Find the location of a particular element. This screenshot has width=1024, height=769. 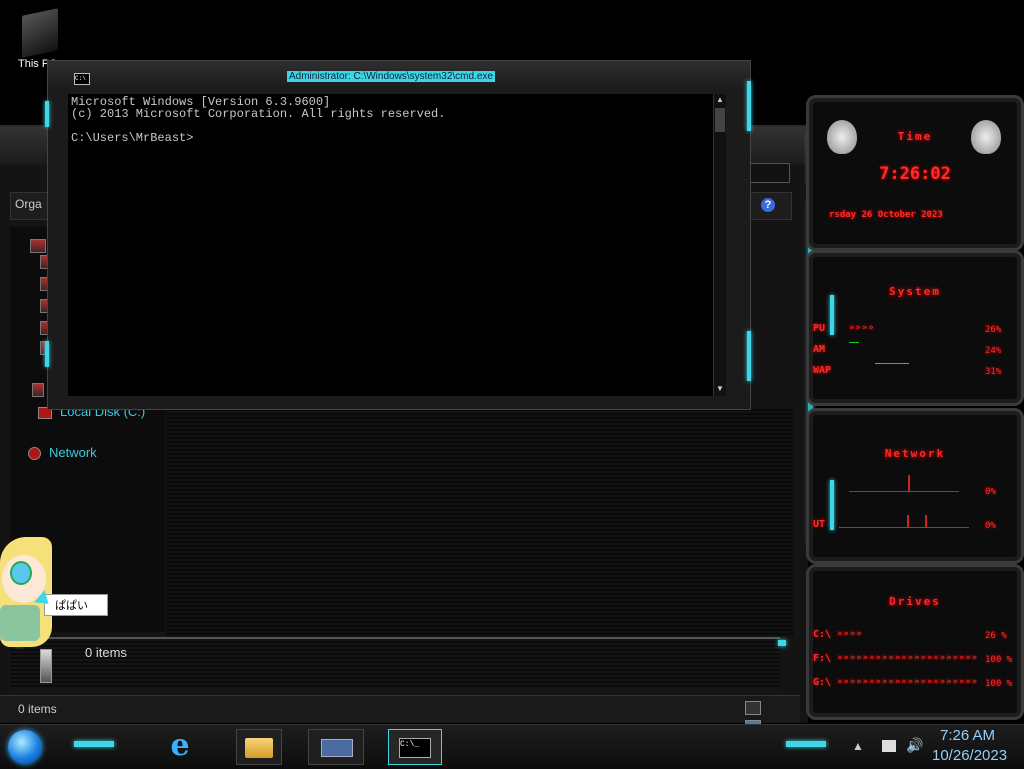

network-in-value: 0% is located at coordinates (990, 492).